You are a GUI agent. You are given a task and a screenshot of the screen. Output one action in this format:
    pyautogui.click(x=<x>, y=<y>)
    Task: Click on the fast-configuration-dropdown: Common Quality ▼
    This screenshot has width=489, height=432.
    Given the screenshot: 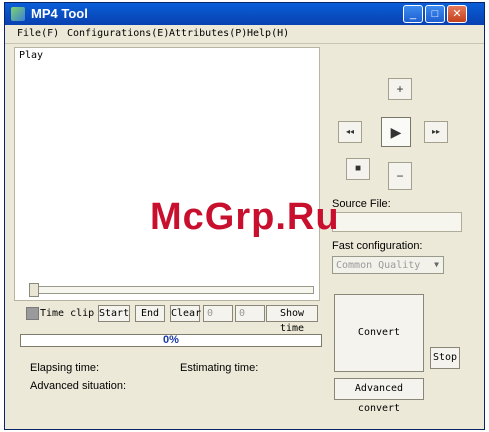 What is the action you would take?
    pyautogui.click(x=388, y=265)
    